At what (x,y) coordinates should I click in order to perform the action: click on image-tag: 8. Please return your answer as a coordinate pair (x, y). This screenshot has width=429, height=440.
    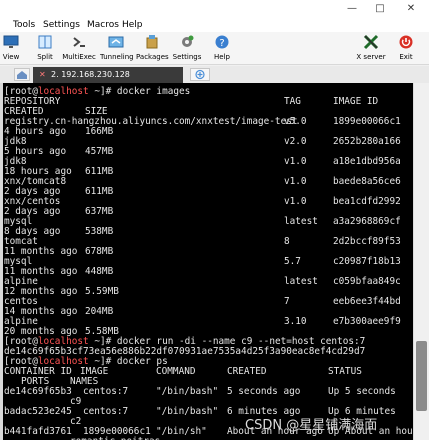
    Looking at the image, I should click on (287, 241).